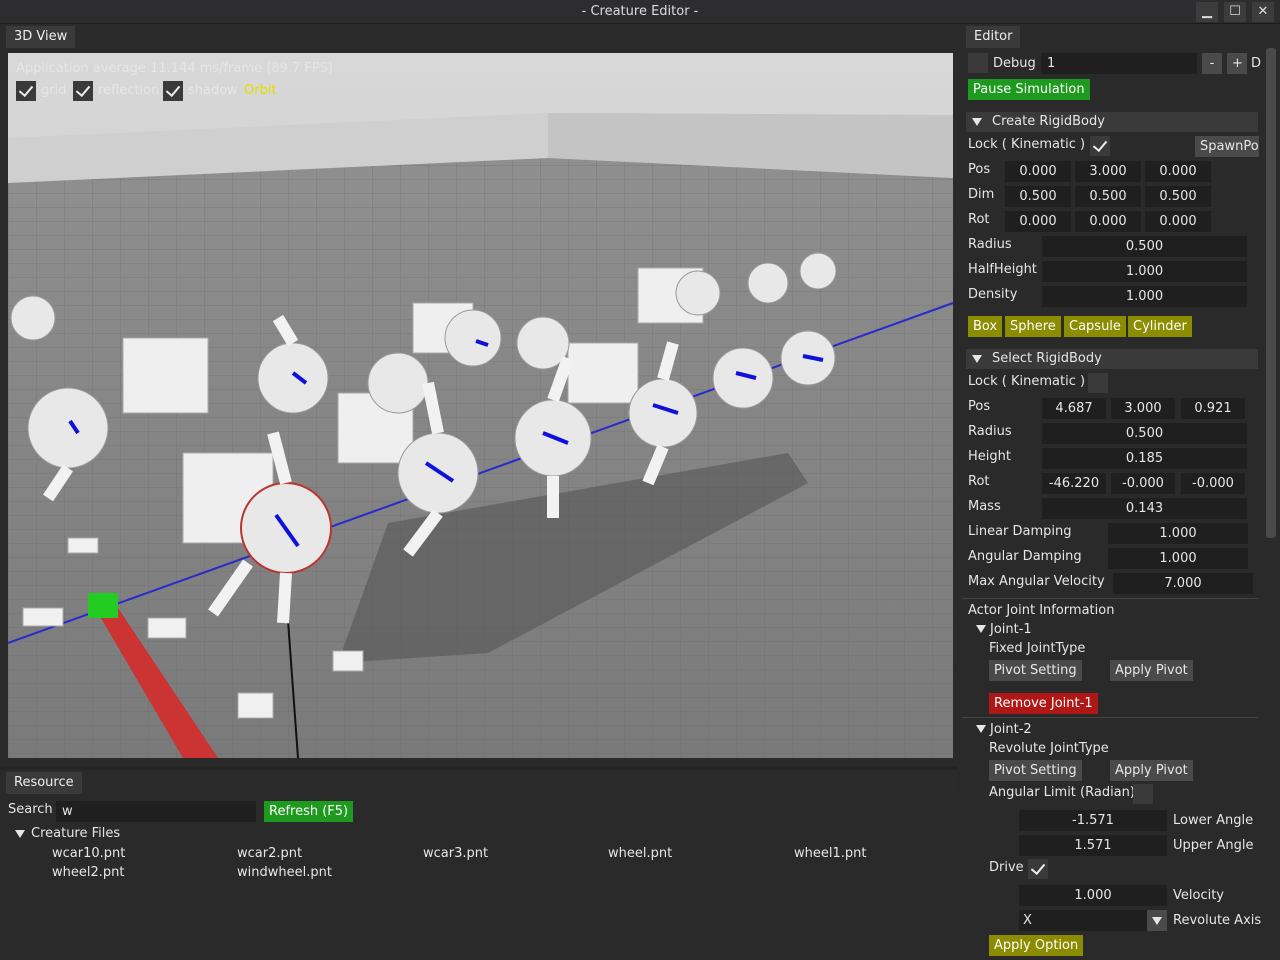 The width and height of the screenshot is (1280, 960). Describe the element at coordinates (455, 853) in the screenshot. I see `file-item: wcar3.pnt` at that location.